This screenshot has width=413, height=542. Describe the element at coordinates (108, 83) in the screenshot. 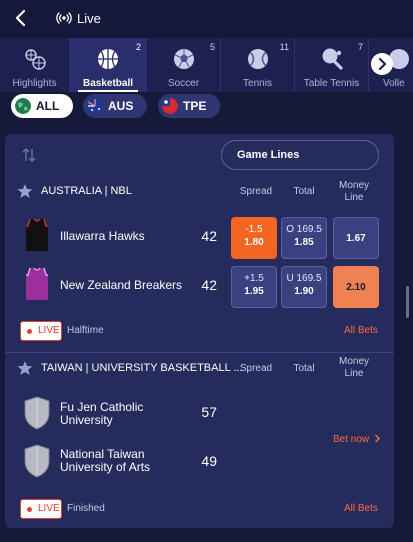

I see `tab-label: Basketball` at that location.